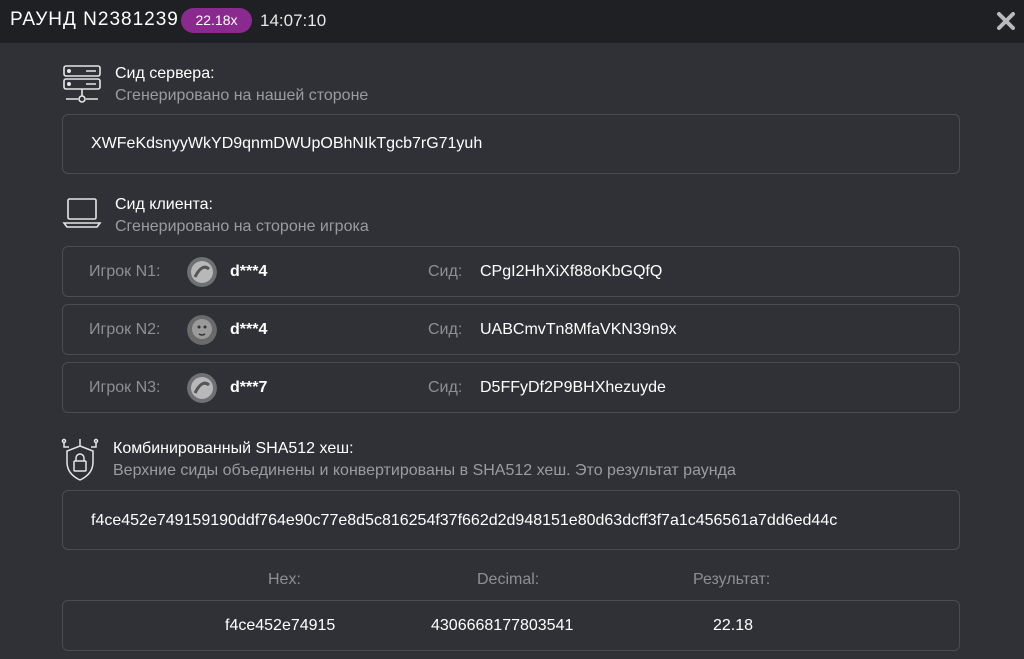 The width and height of the screenshot is (1024, 659). Describe the element at coordinates (125, 329) in the screenshot. I see `player-label: Игрок N2:` at that location.